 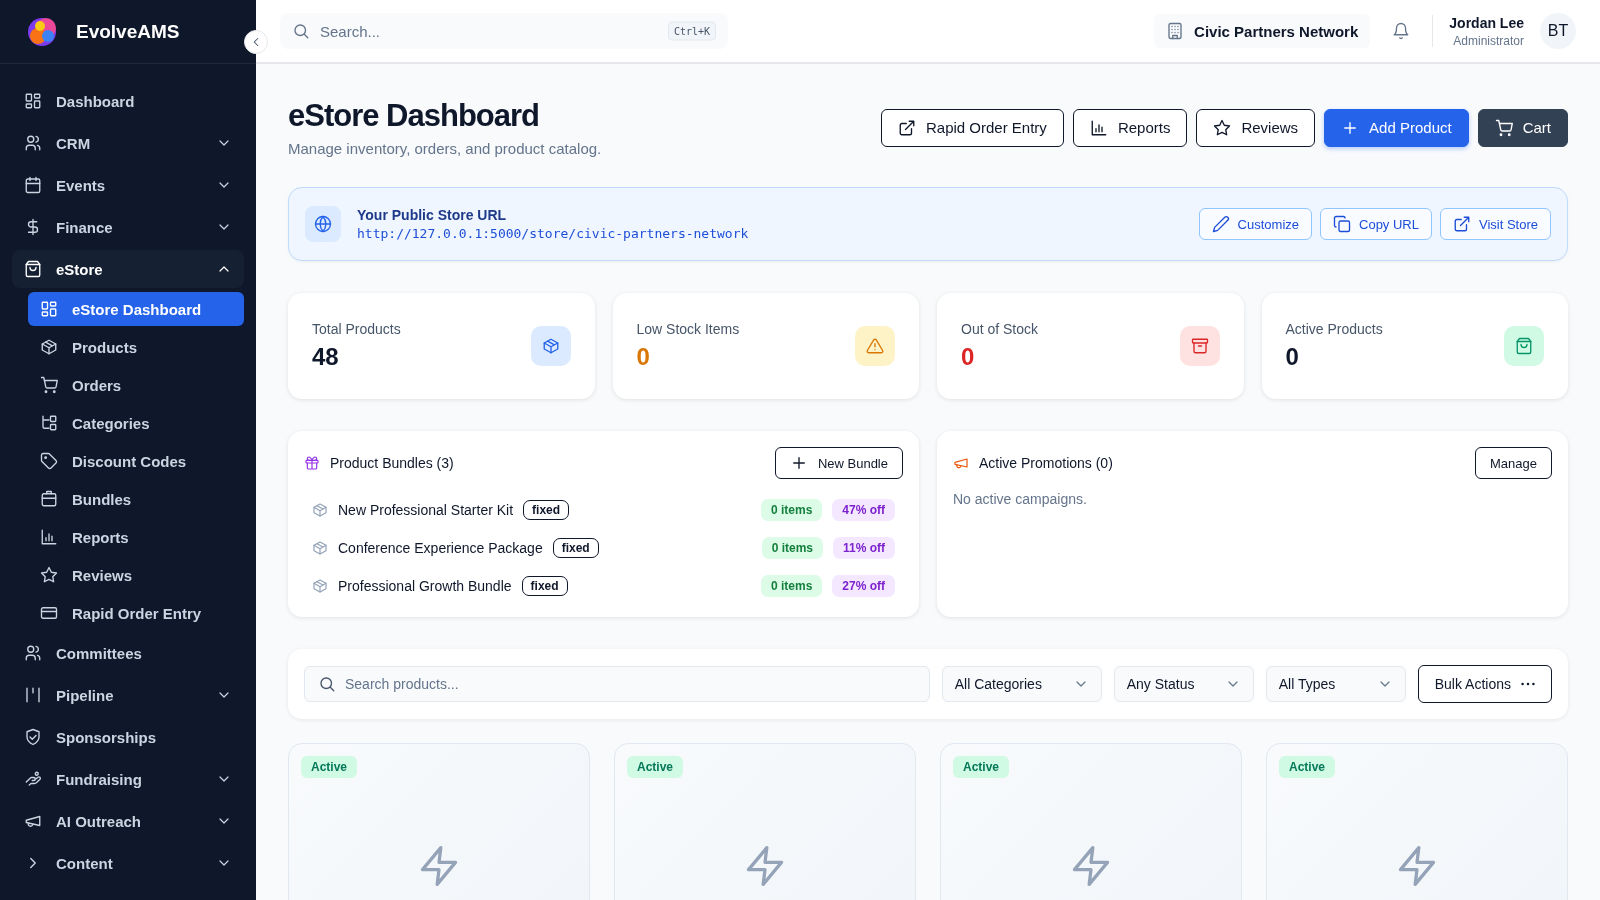 I want to click on nav-subitem: Categories, so click(x=136, y=423).